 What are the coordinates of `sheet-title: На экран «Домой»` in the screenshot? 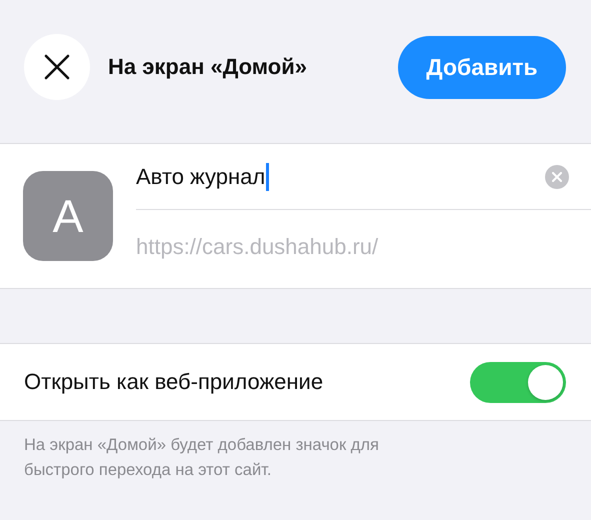 It's located at (208, 67).